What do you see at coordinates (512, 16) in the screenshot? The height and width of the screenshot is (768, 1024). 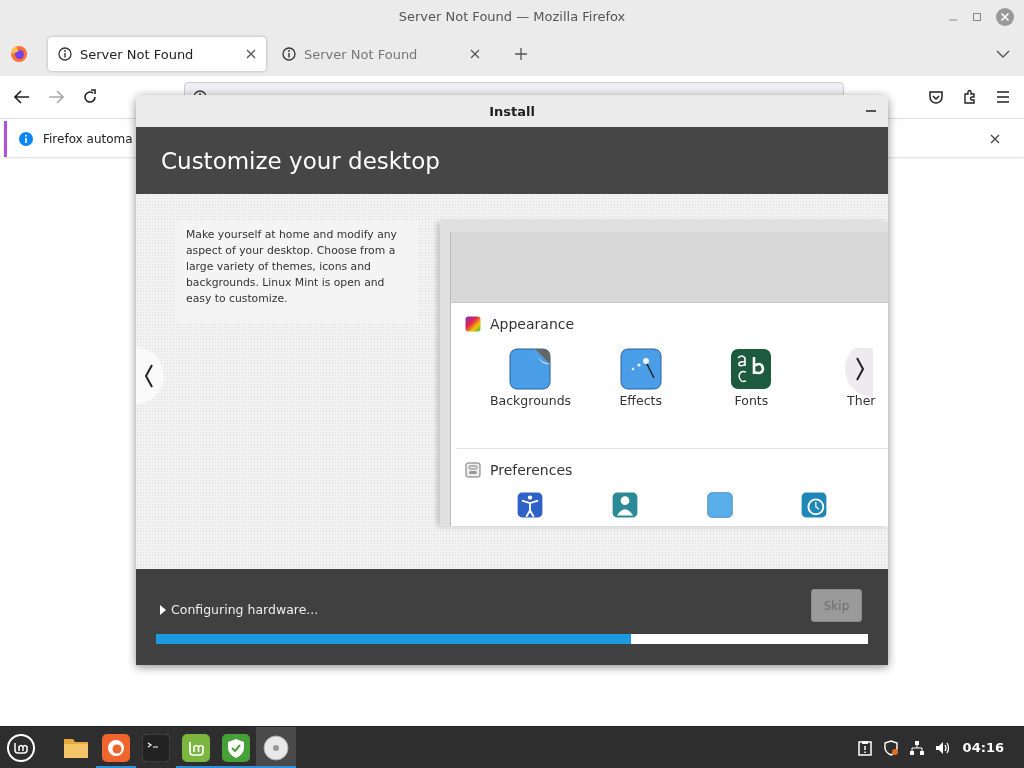 I see `window-title: Server Not Found — Mozilla Firefox` at bounding box center [512, 16].